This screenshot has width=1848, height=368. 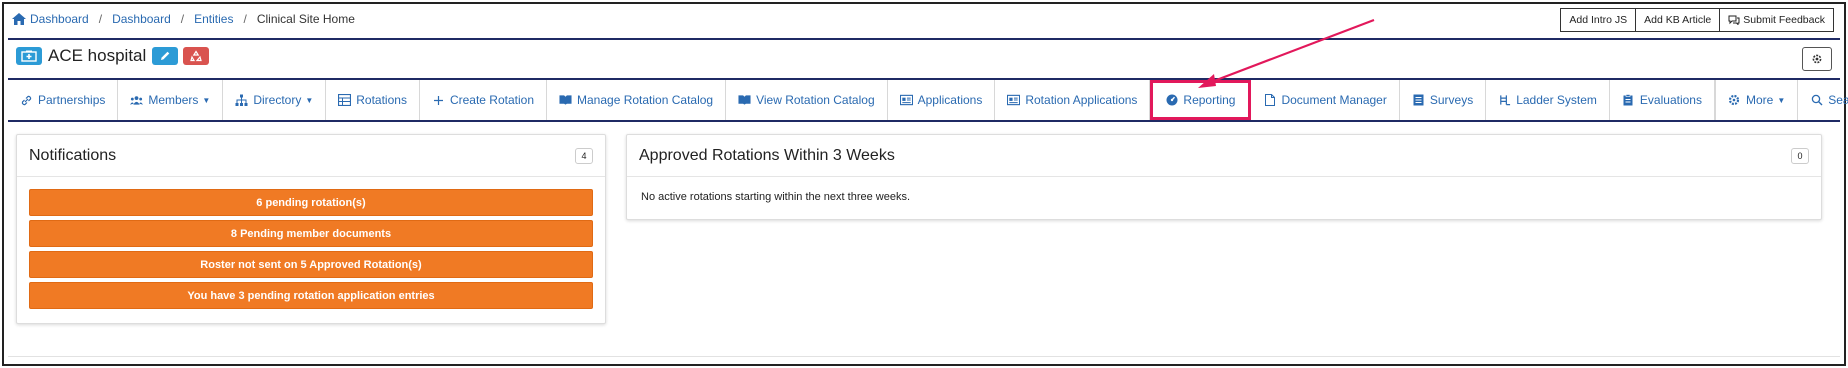 What do you see at coordinates (924, 39) in the screenshot?
I see `header-divider` at bounding box center [924, 39].